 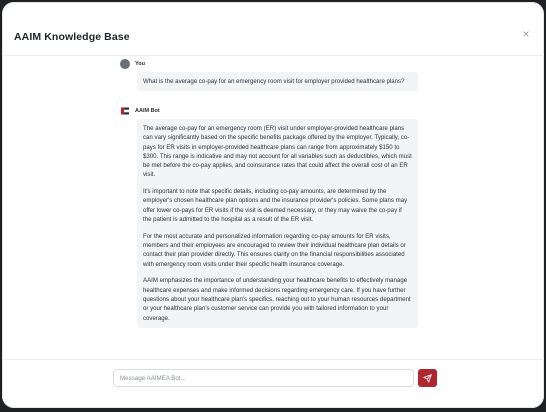 I want to click on message-composer, so click(x=273, y=383).